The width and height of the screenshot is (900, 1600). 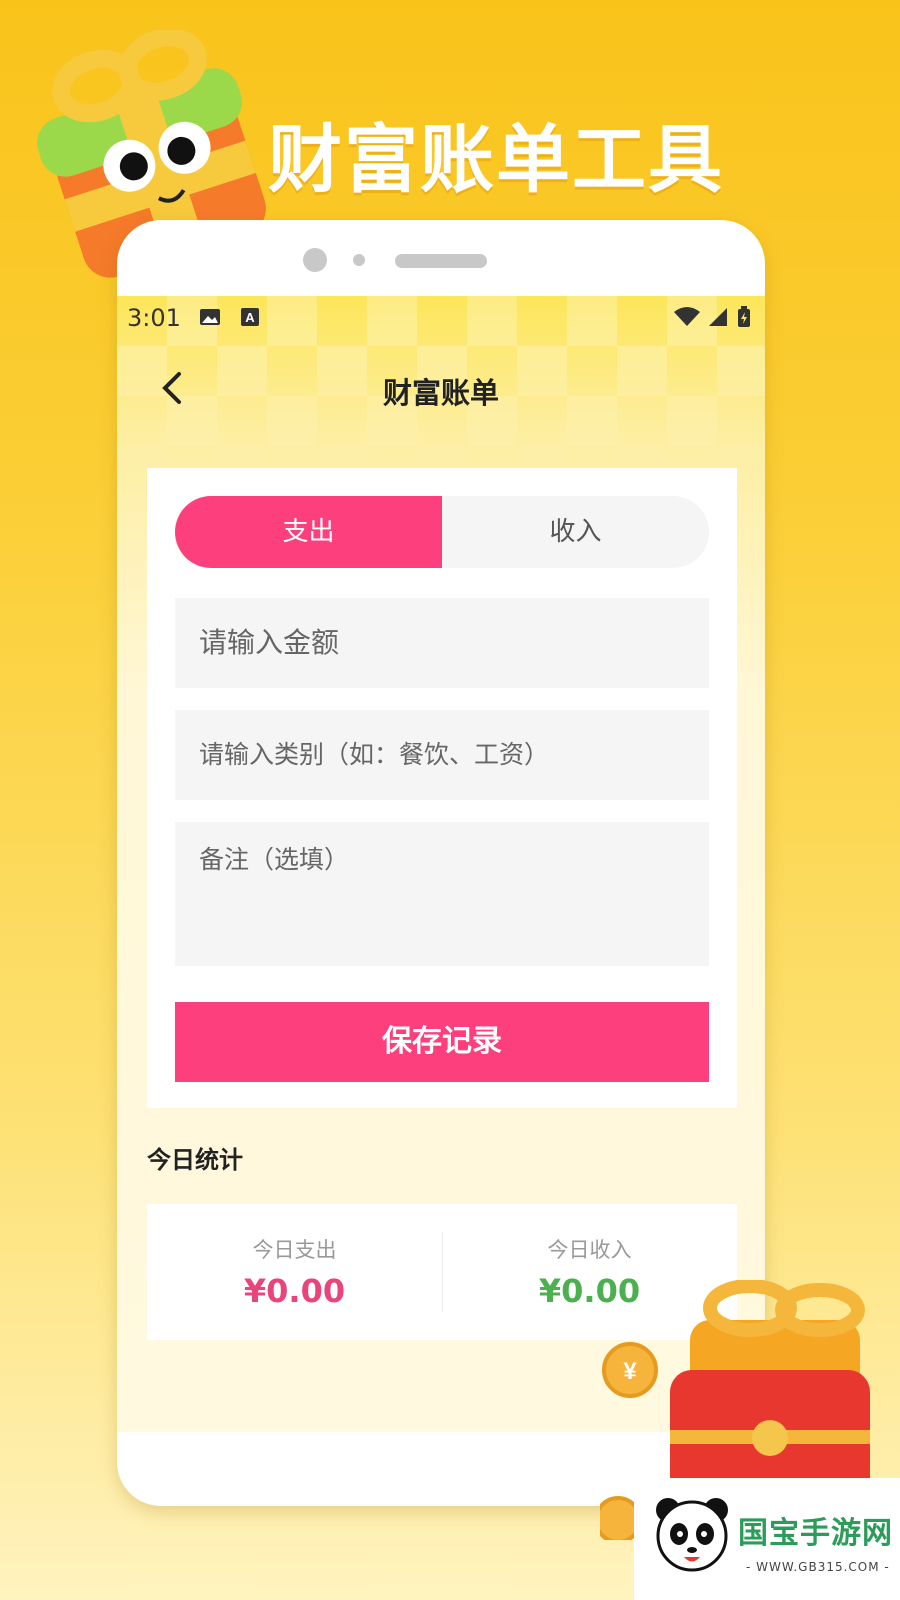 What do you see at coordinates (154, 318) in the screenshot?
I see `status-time: 3:01` at bounding box center [154, 318].